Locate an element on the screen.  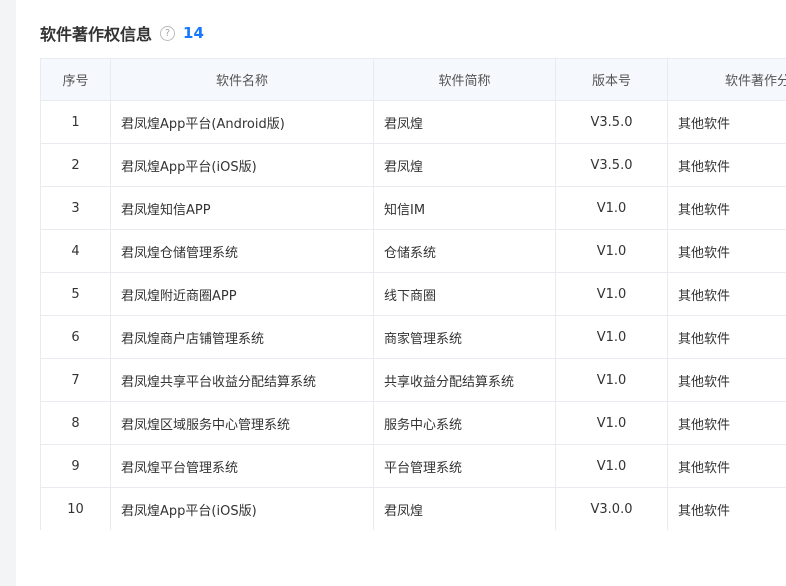
header-software-name: 软件名称 is located at coordinates (242, 79).